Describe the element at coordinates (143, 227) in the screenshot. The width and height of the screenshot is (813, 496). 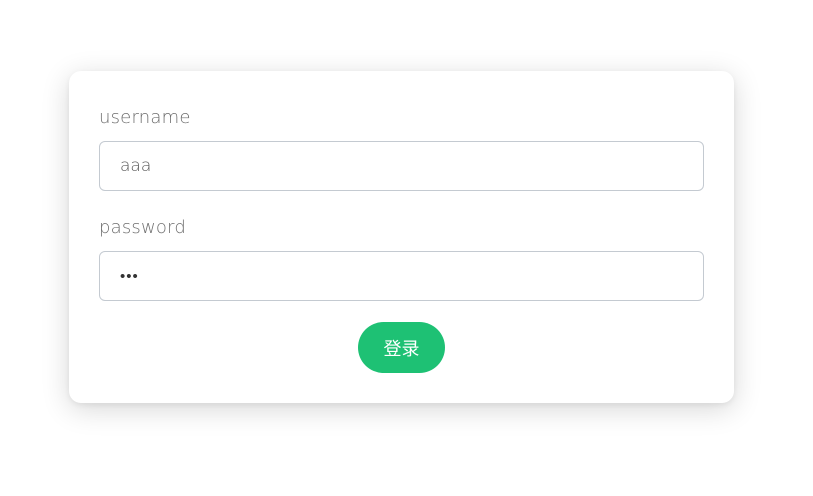
I see `password-label: password` at that location.